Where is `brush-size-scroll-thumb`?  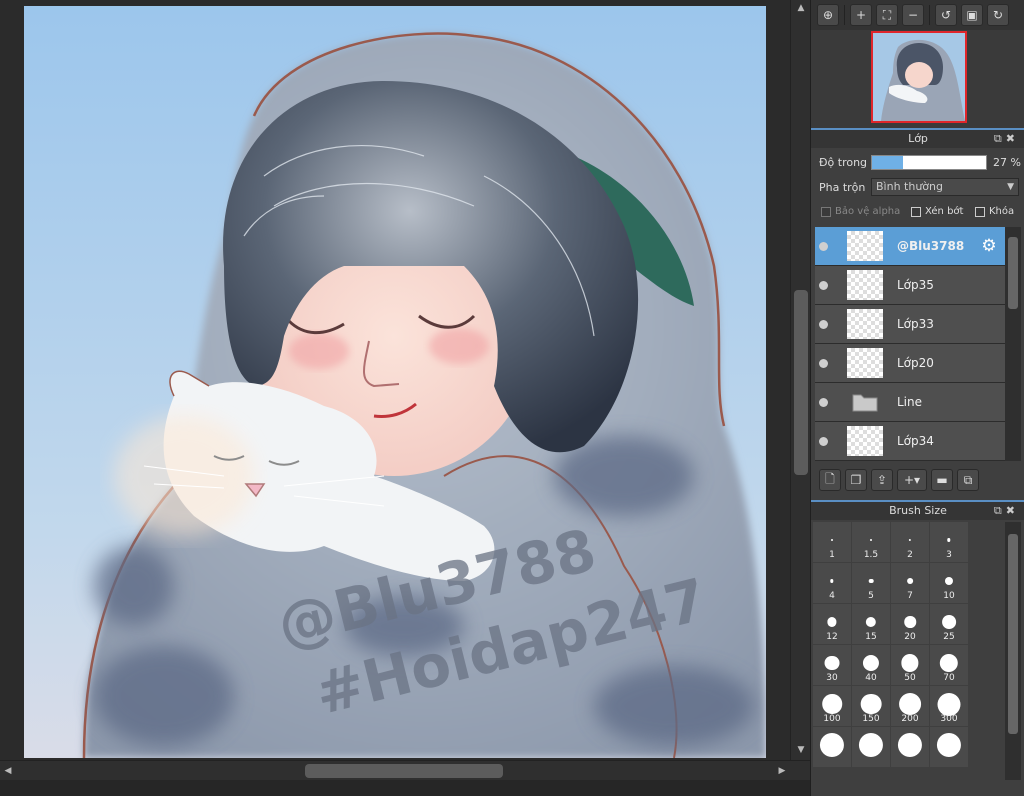 brush-size-scroll-thumb is located at coordinates (1013, 634).